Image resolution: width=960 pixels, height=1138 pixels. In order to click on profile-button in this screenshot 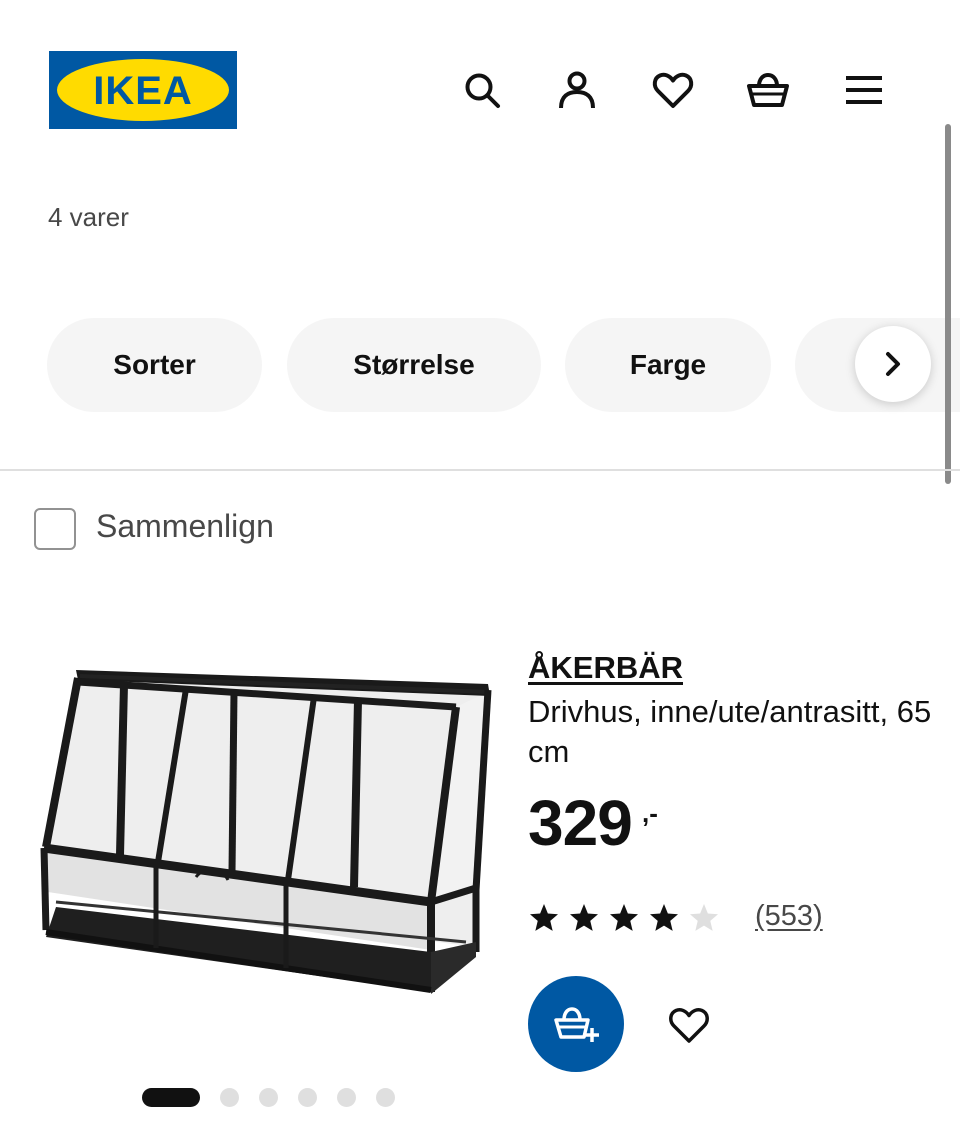, I will do `click(577, 90)`.